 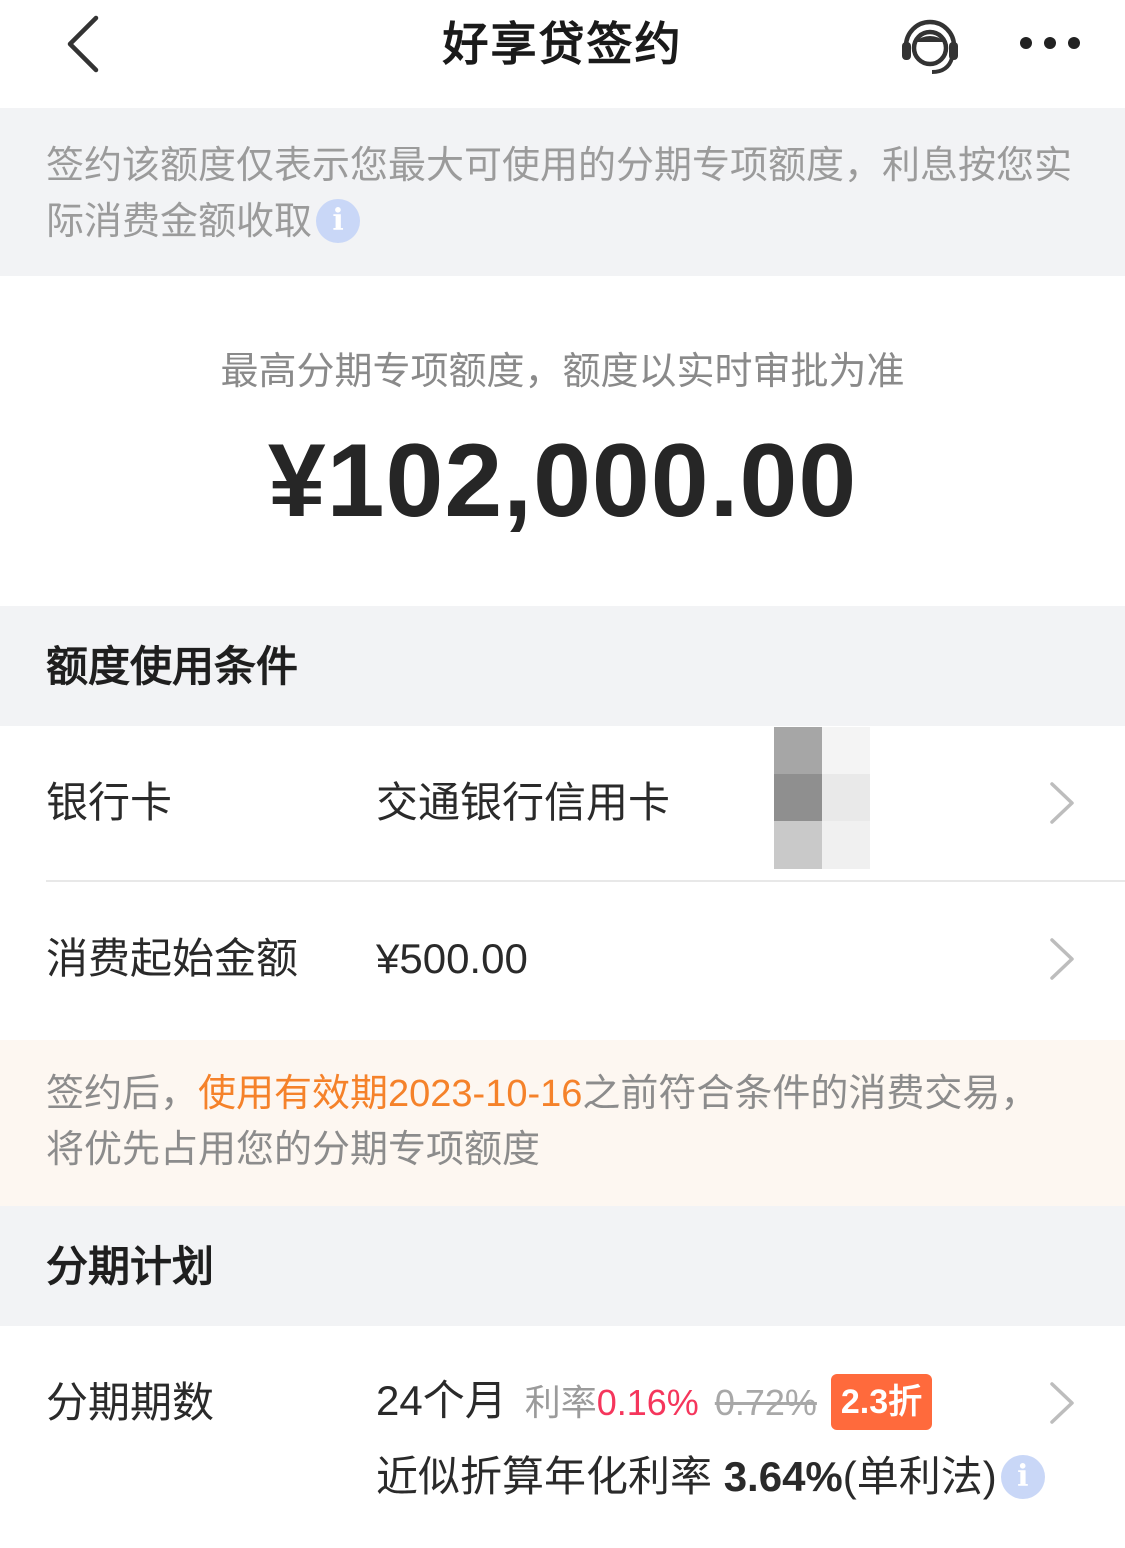 I want to click on bank-card-label: 银行卡, so click(x=109, y=802).